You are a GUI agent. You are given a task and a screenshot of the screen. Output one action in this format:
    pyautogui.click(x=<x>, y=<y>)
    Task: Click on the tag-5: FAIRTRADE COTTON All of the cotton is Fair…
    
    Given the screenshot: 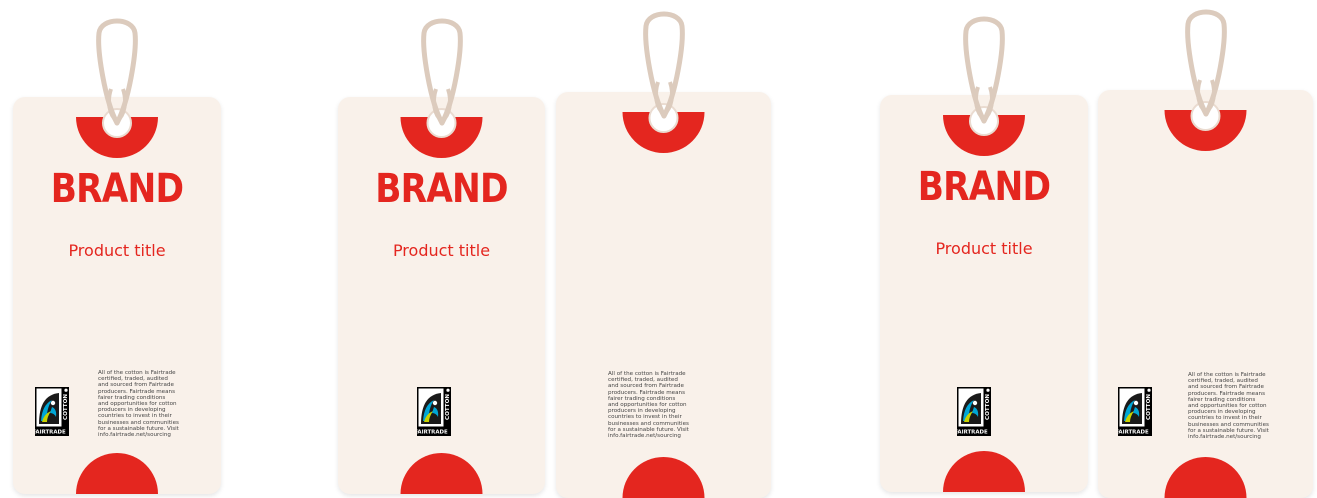 What is the action you would take?
    pyautogui.click(x=1205, y=294)
    